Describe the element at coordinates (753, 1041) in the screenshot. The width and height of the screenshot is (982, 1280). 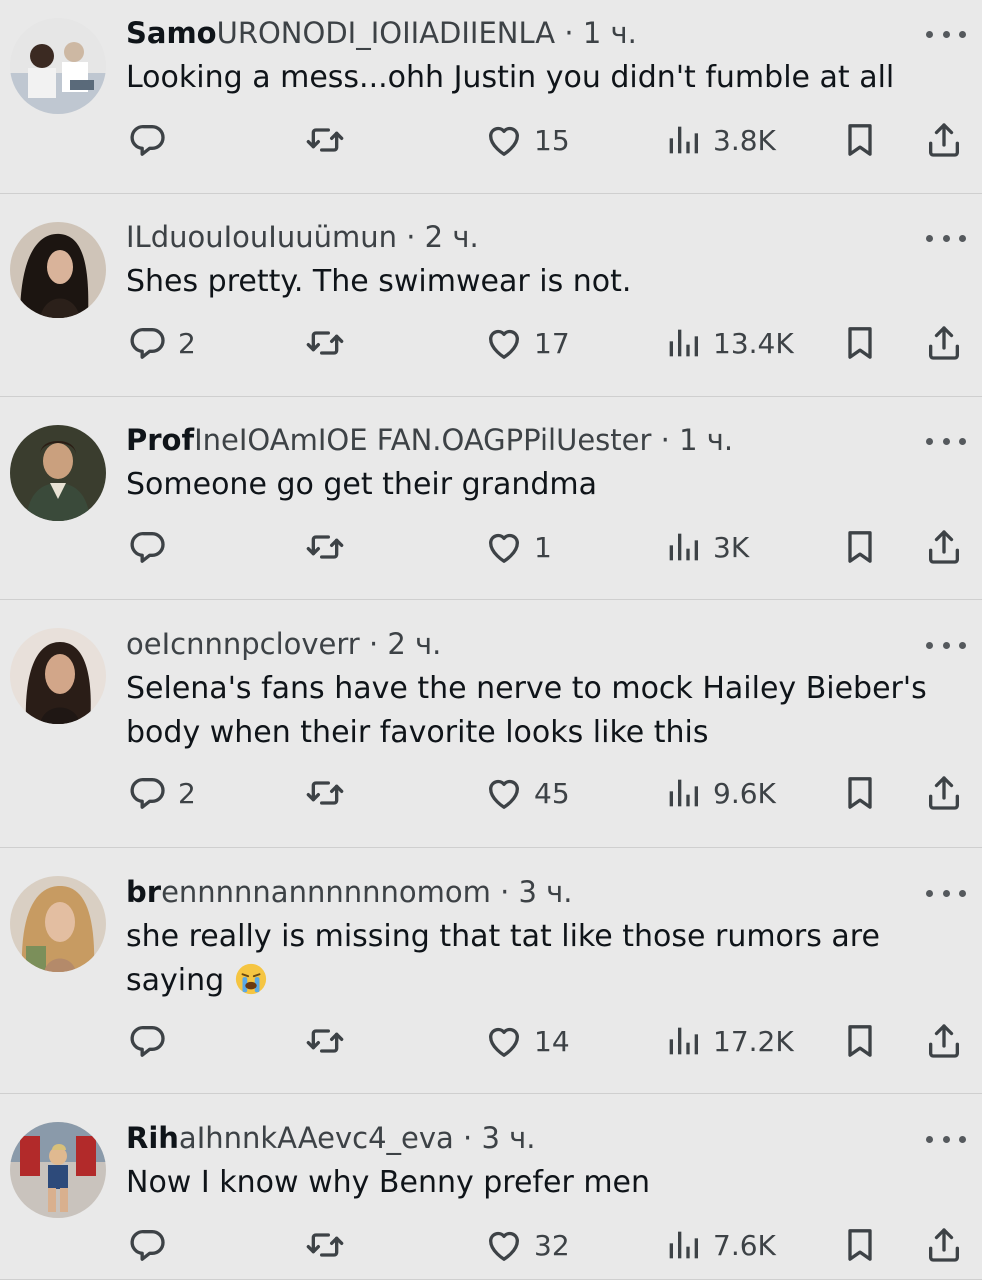
I see `views-count: 17.2K` at that location.